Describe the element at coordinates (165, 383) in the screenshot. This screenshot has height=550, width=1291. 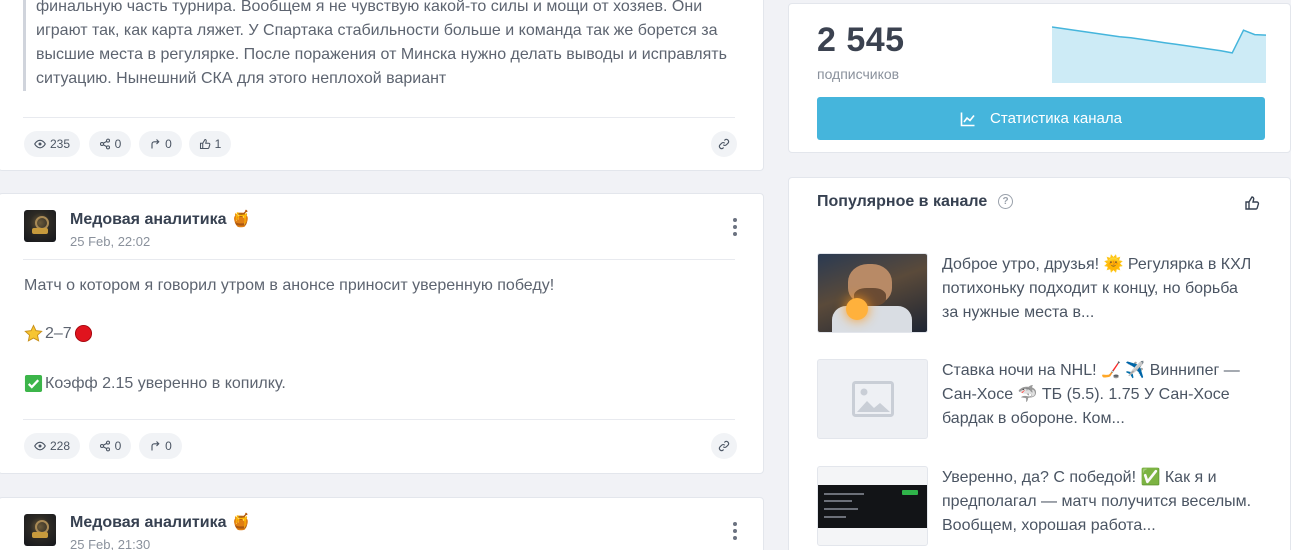
I see `coef-text: Коэфф 2.15 уверенно в копилку.` at that location.